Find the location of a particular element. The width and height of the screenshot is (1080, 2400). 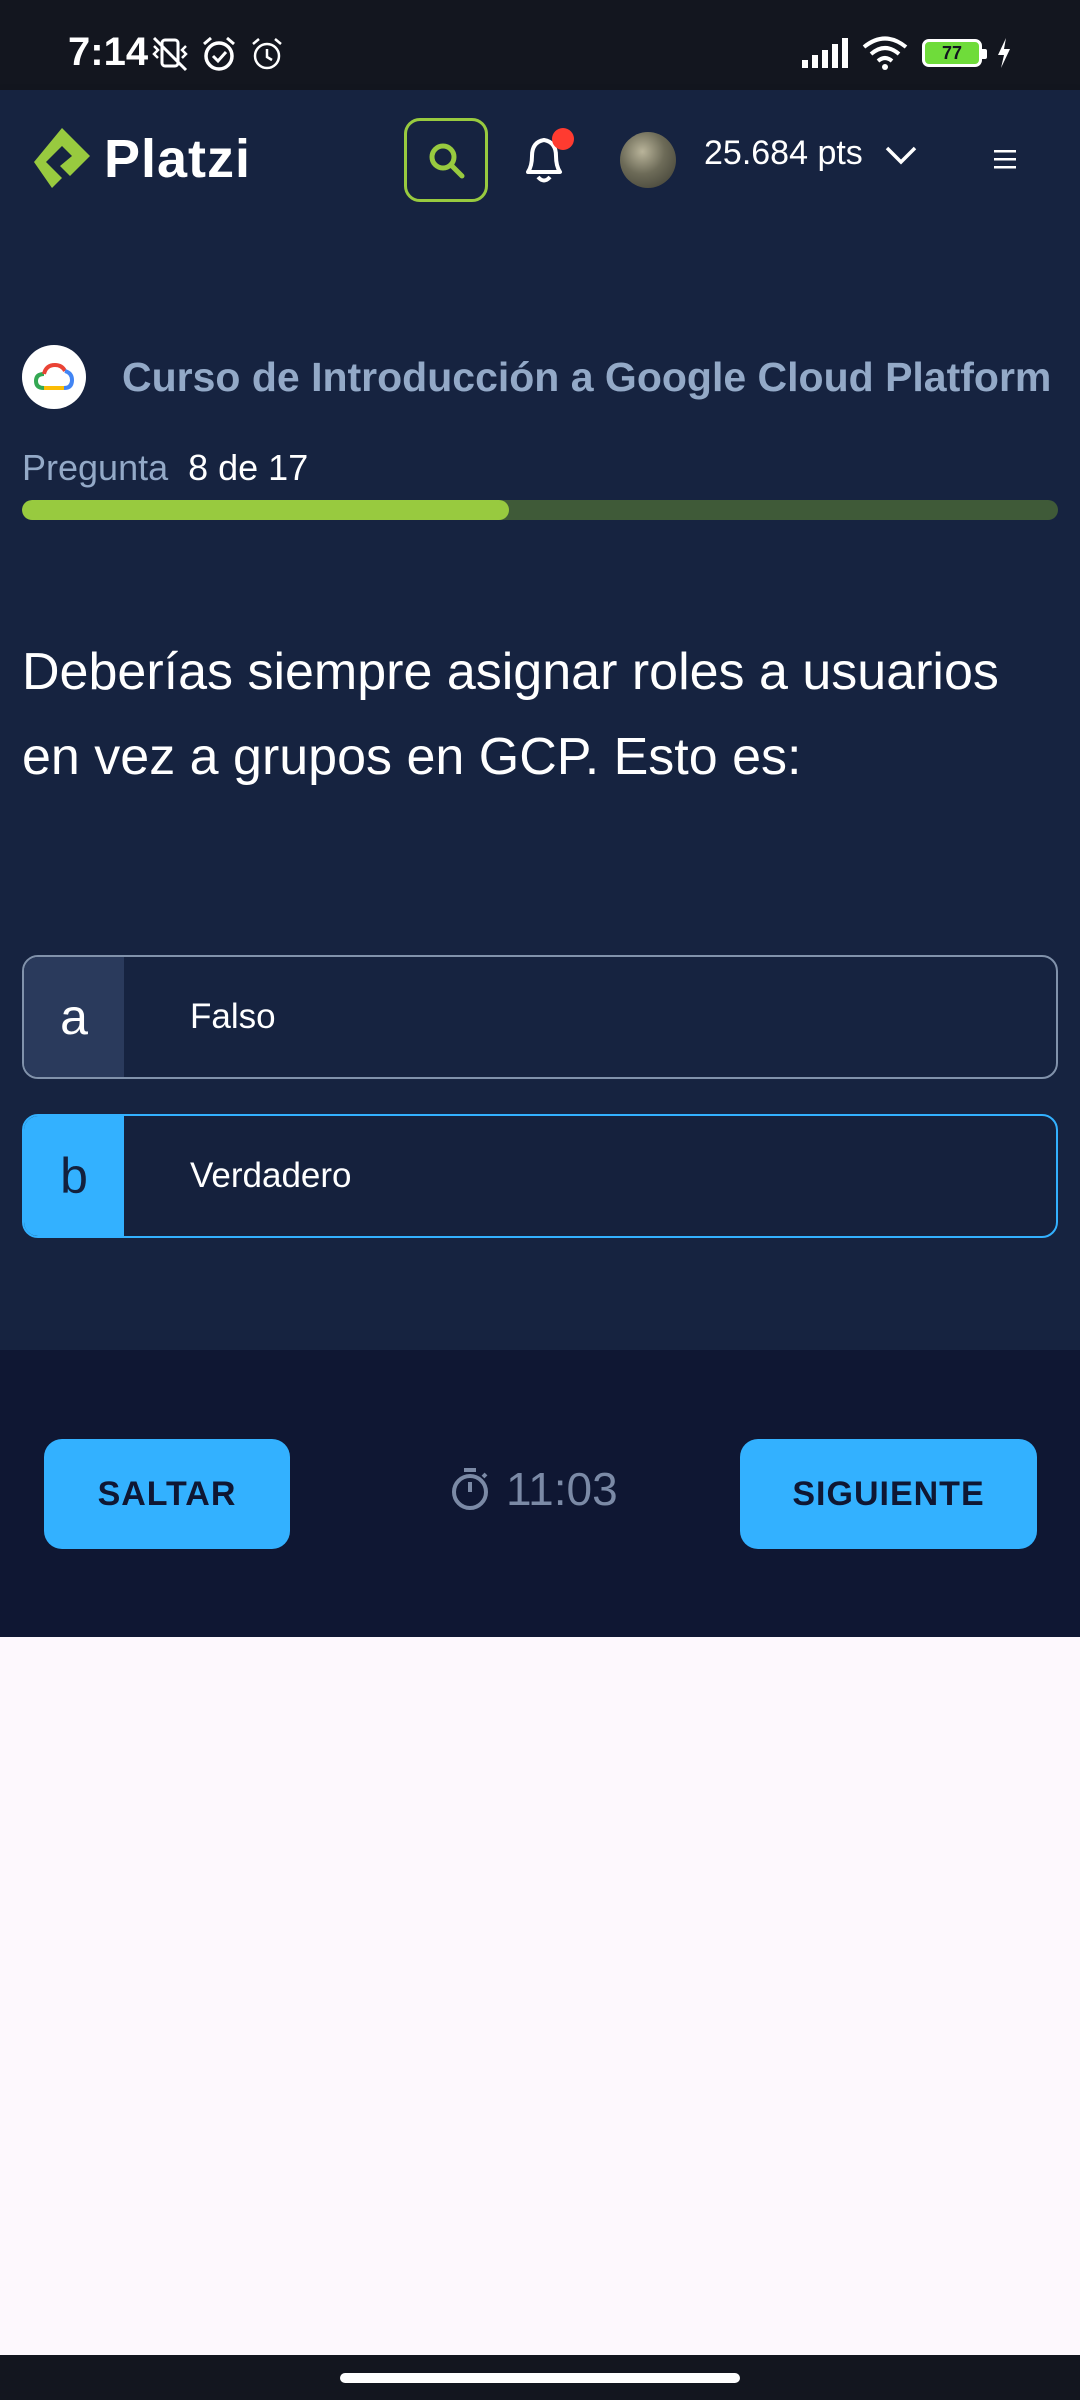

next-button: SIGUIENTE is located at coordinates (888, 1494).